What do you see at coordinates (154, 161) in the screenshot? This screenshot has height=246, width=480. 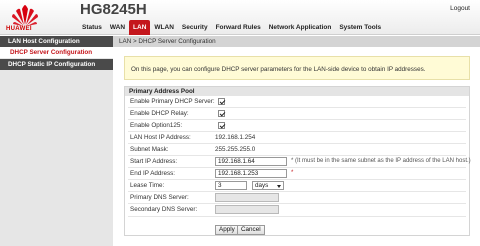 I see `start-ip-label: Start IP Address:` at bounding box center [154, 161].